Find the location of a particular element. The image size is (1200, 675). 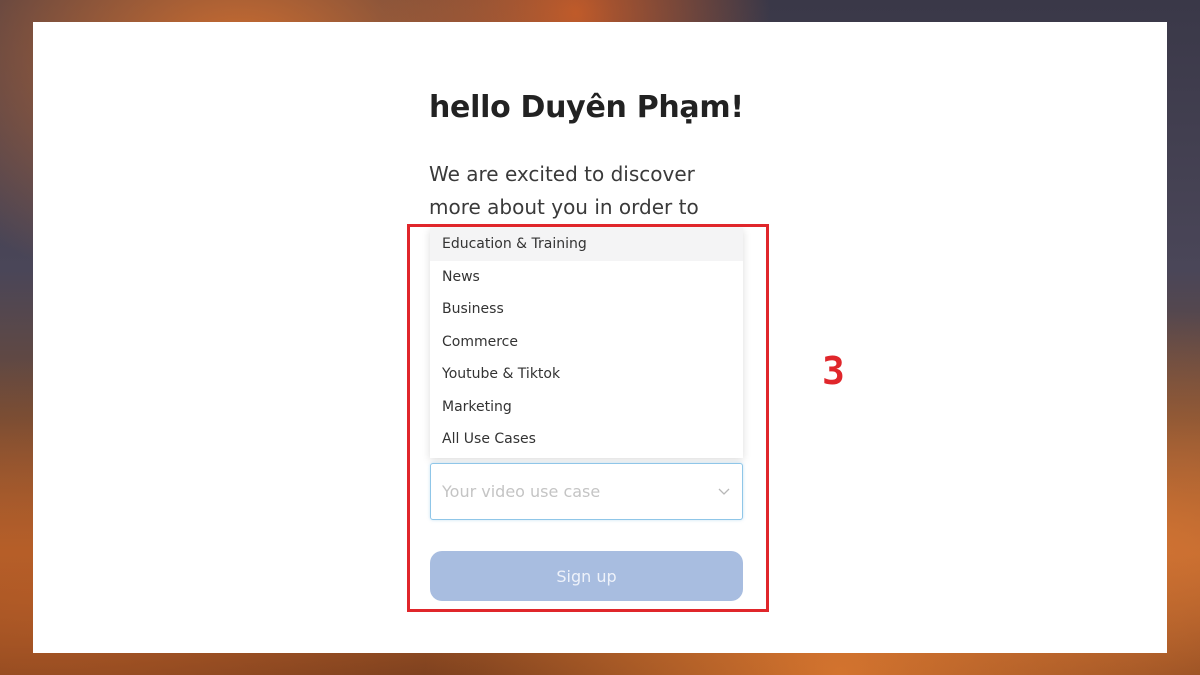

annotation-step-number: 3 is located at coordinates (833, 371).